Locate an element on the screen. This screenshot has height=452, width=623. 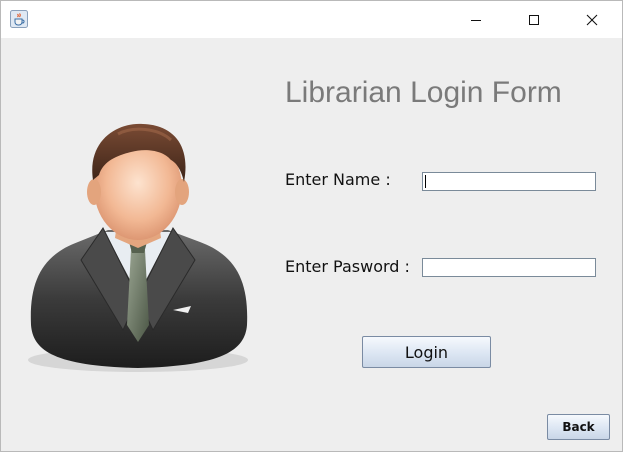
minimize-icon is located at coordinates (476, 20).